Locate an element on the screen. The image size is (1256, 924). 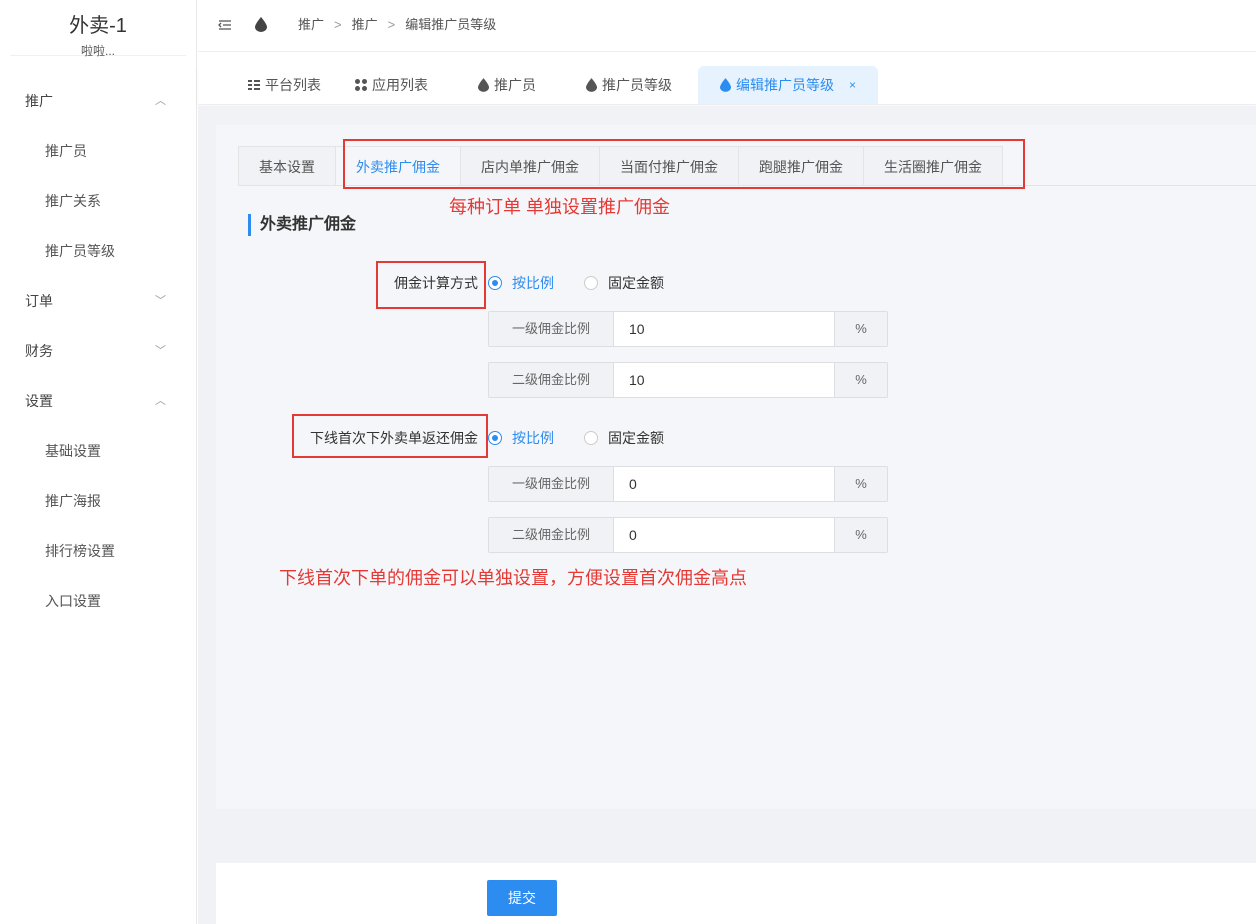
annotation-box-tabs is located at coordinates (684, 164).